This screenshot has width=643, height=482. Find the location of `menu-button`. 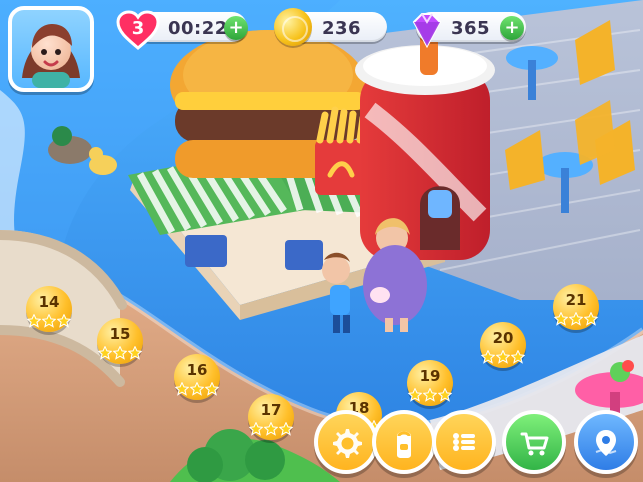

menu-button is located at coordinates (464, 442).